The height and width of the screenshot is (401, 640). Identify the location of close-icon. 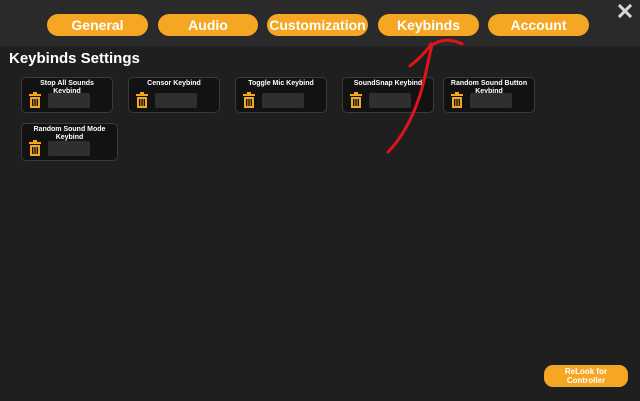
(625, 11).